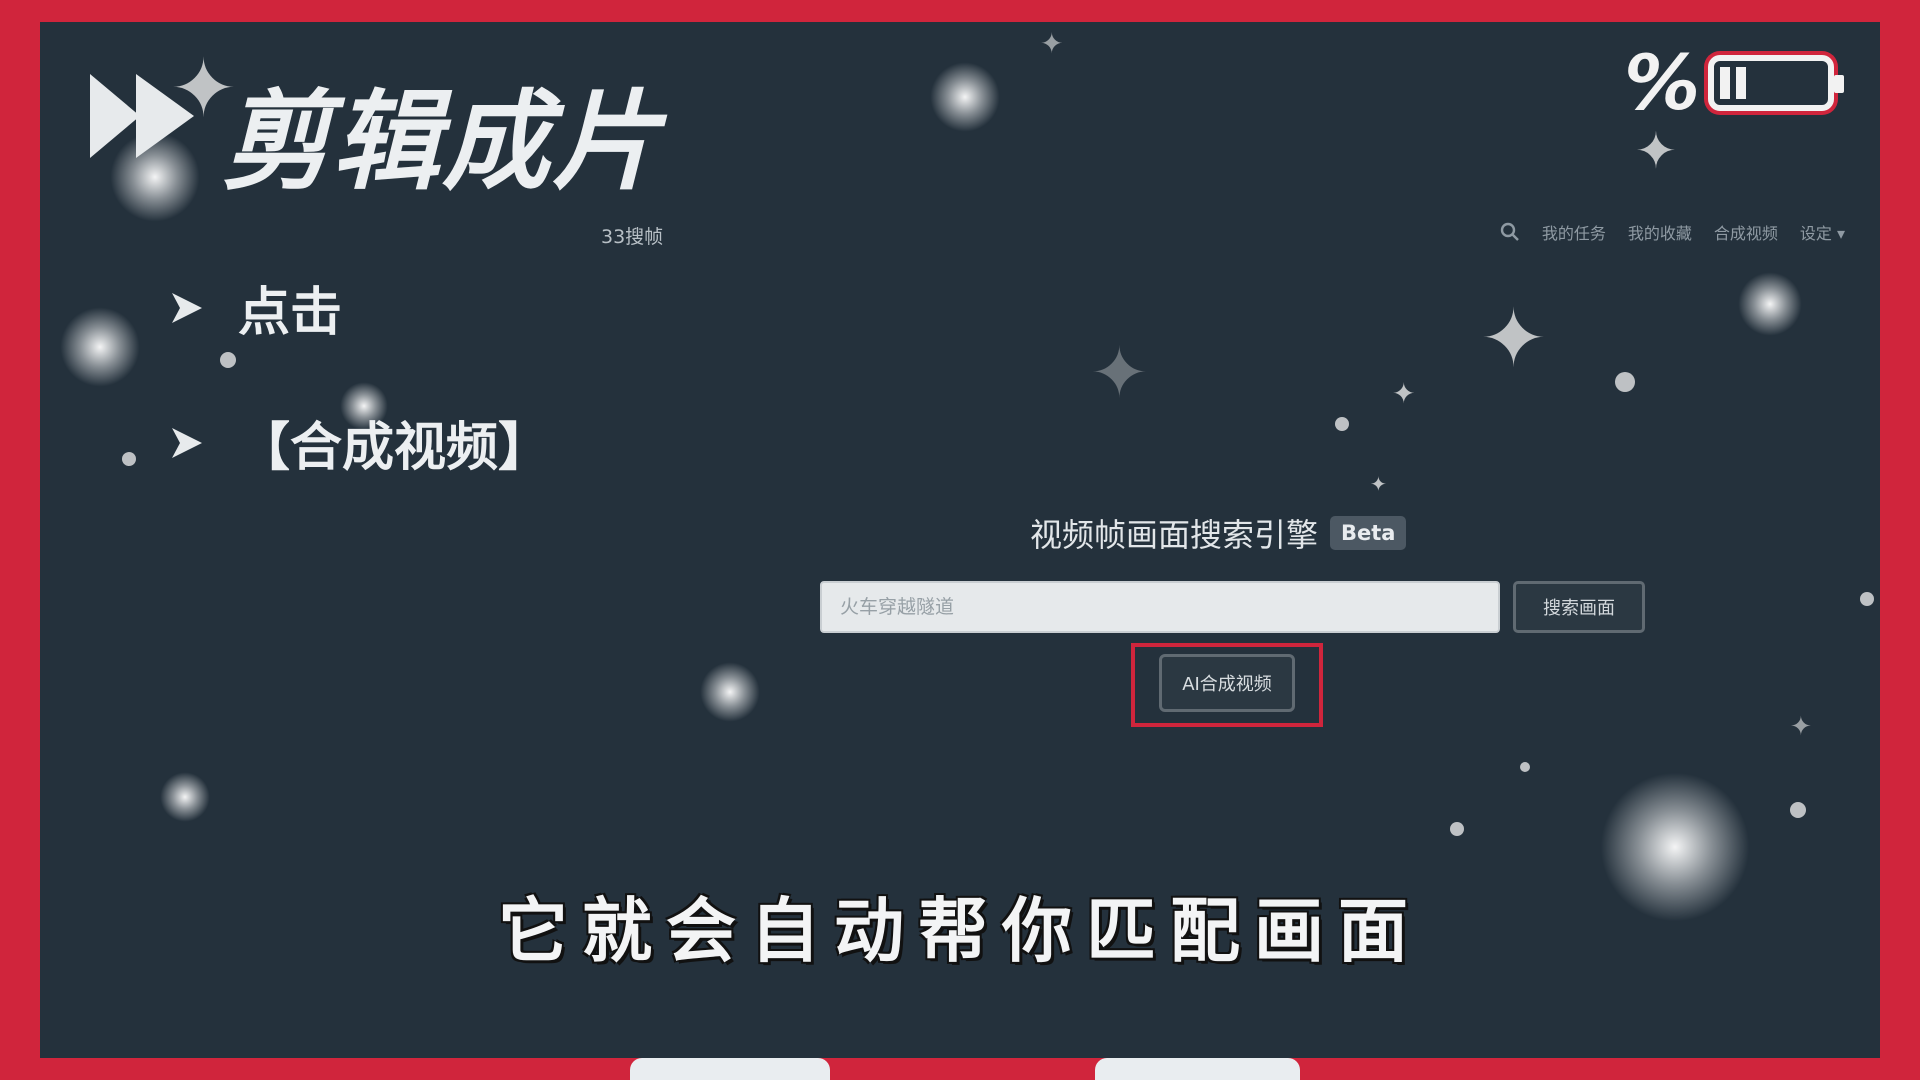 The image size is (1920, 1080). What do you see at coordinates (1662, 82) in the screenshot?
I see `percent-symbol: %` at bounding box center [1662, 82].